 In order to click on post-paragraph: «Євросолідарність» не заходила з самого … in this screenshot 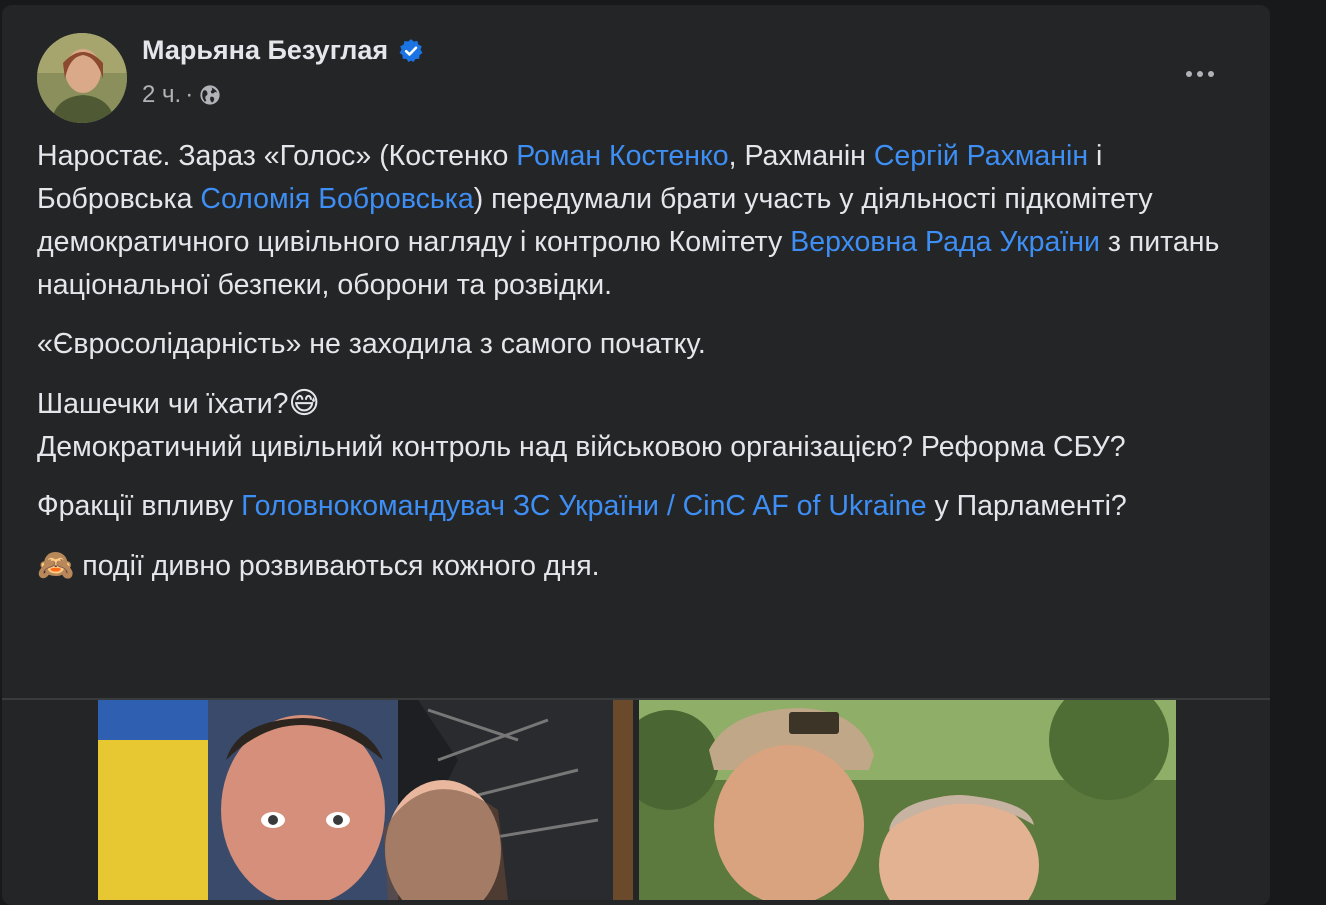, I will do `click(642, 344)`.